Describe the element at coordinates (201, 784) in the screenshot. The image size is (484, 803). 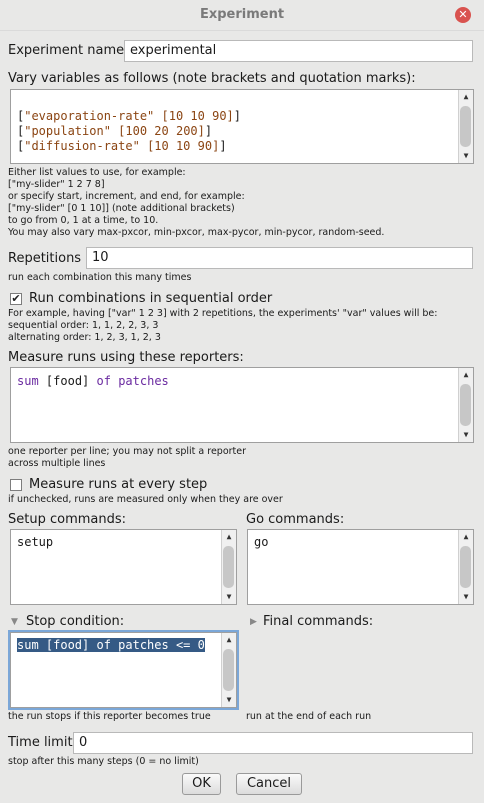
I see `ok-button: OK` at that location.